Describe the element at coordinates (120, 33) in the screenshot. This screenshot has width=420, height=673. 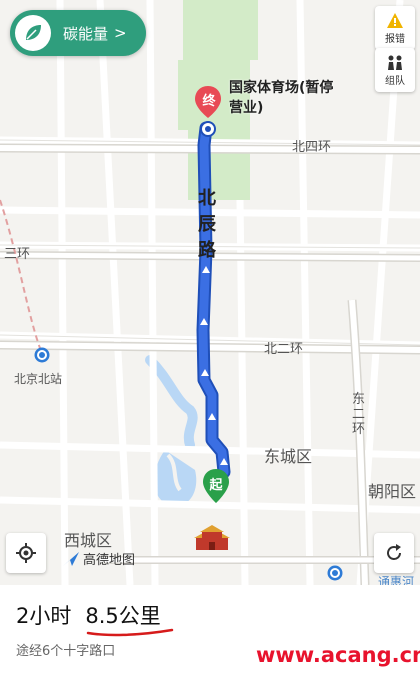
I see `chevron-right-icon: >` at that location.